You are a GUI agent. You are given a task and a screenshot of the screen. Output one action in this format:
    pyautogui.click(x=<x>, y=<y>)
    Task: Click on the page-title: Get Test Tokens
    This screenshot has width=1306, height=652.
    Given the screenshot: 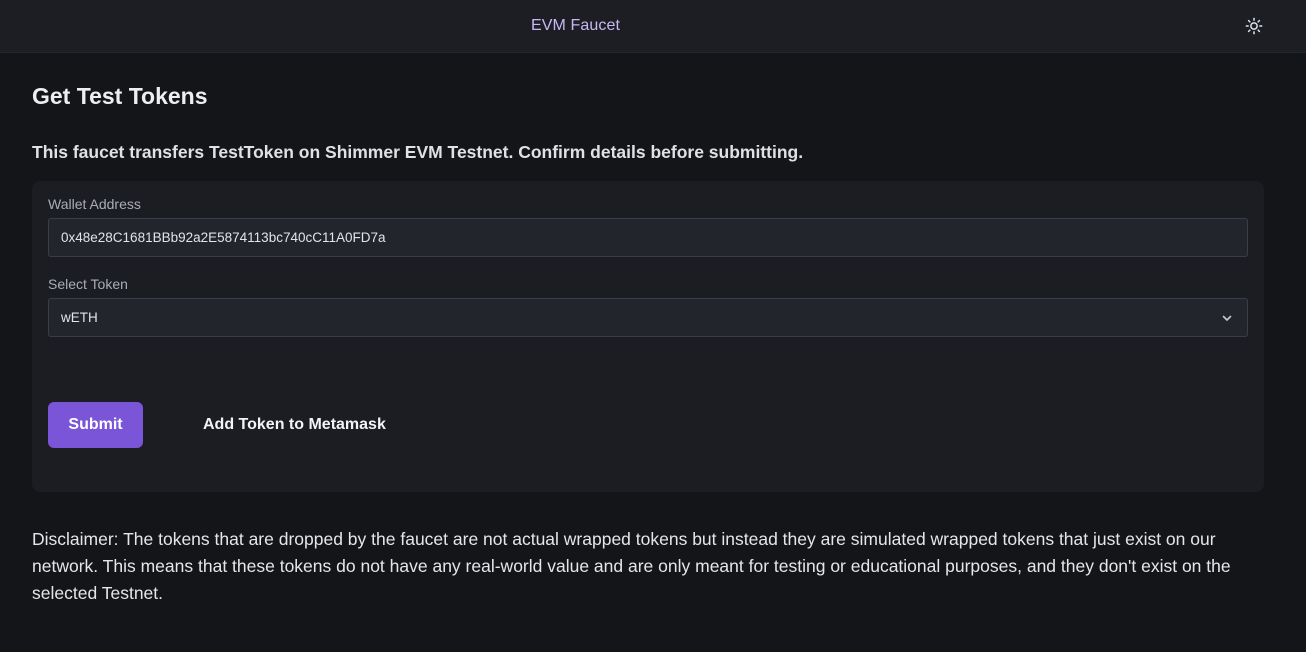 What is the action you would take?
    pyautogui.click(x=120, y=96)
    